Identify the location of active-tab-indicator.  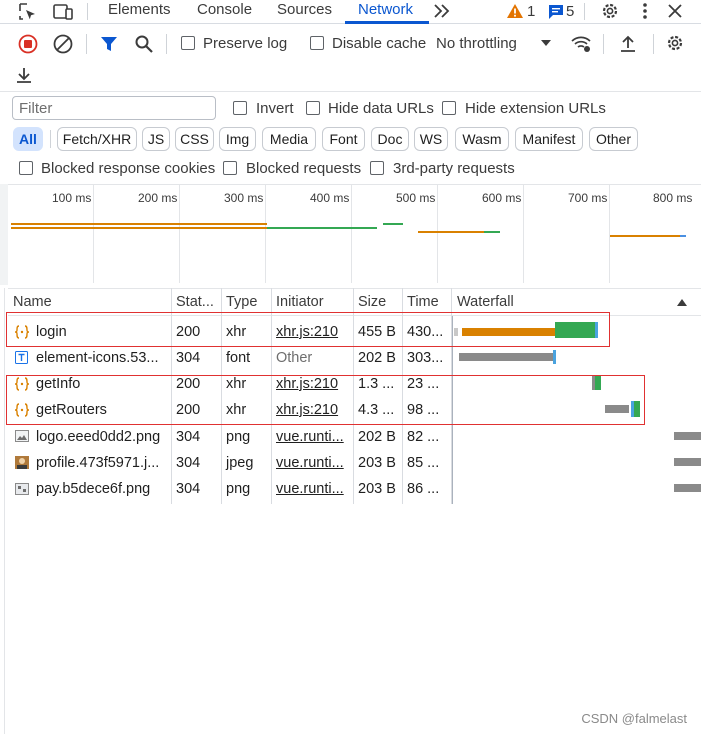
(387, 22).